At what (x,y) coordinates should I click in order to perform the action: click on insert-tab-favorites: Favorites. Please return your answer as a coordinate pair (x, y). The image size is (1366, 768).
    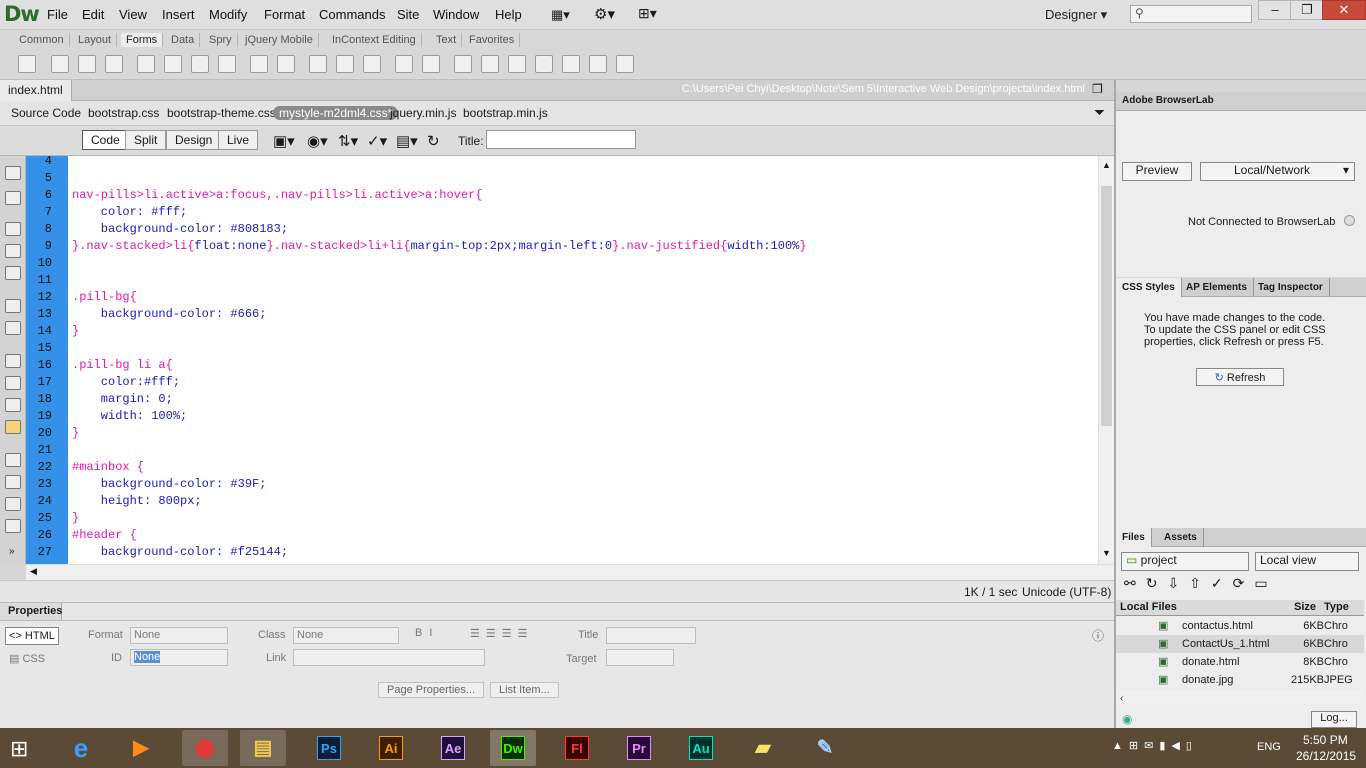
    Looking at the image, I should click on (492, 40).